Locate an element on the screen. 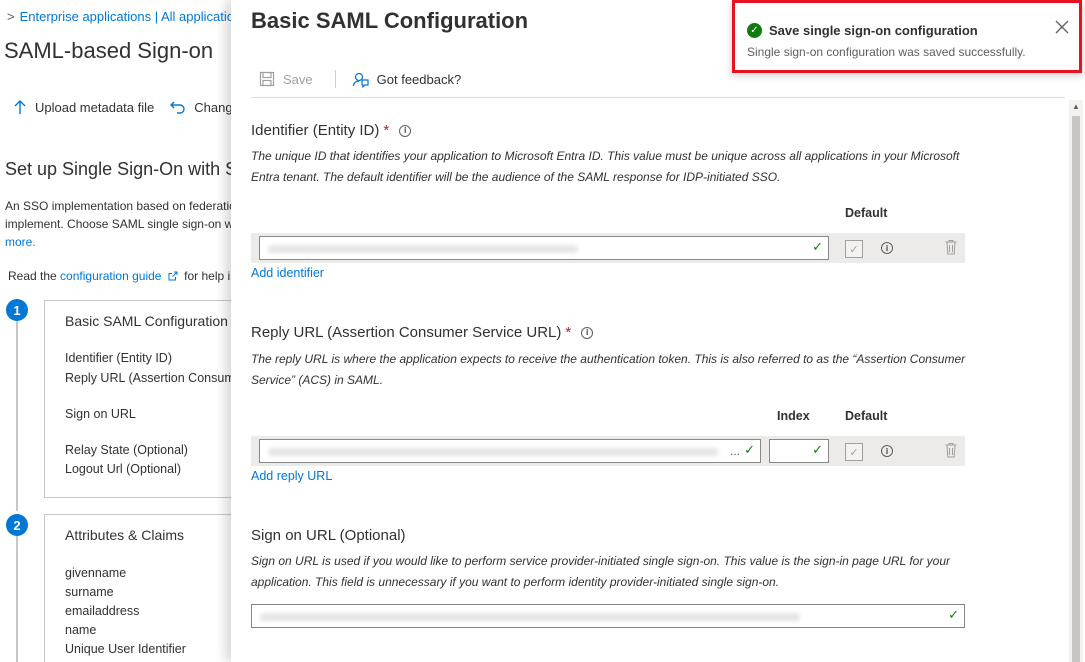 This screenshot has height=662, width=1085. step-2-item: name is located at coordinates (81, 630).